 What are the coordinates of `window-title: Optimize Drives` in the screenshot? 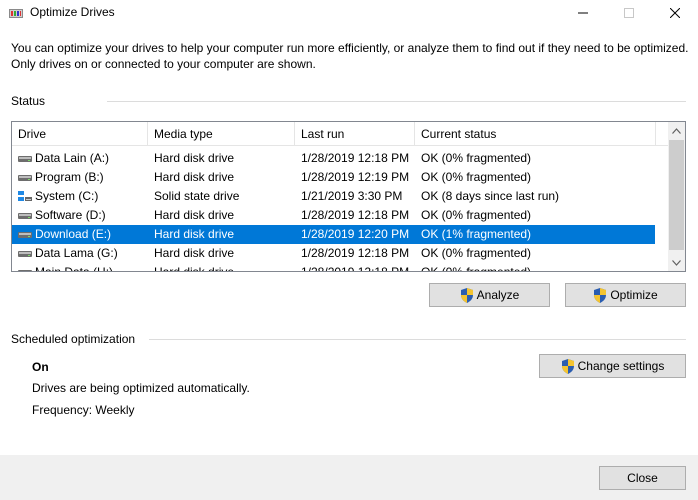 It's located at (72, 12).